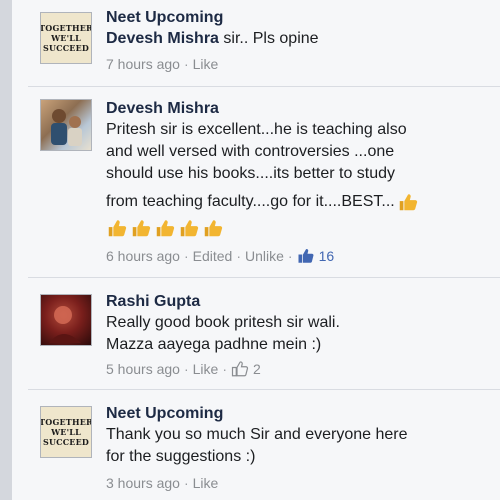  I want to click on comment-meta: 6 hours ago · Edited · Unlike · 16, so click(301, 256).